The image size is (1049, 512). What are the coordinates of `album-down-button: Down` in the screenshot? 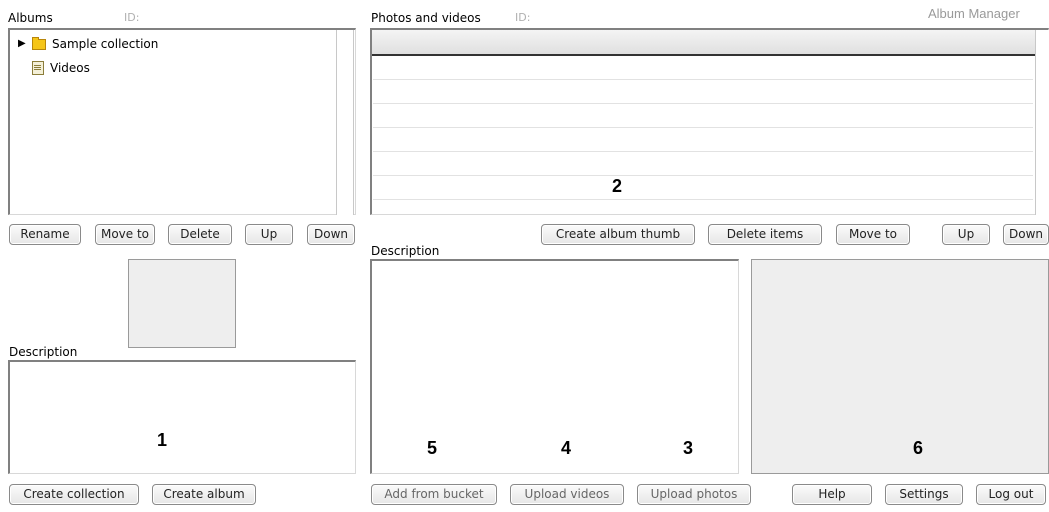 It's located at (331, 234).